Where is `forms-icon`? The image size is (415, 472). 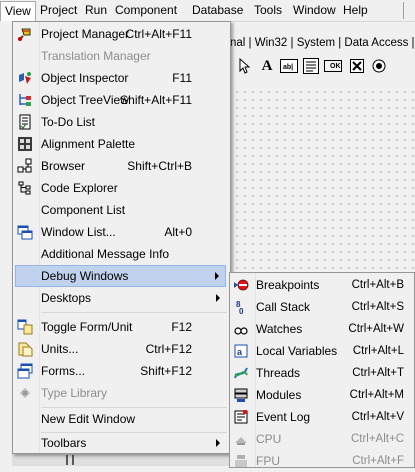 forms-icon is located at coordinates (25, 371).